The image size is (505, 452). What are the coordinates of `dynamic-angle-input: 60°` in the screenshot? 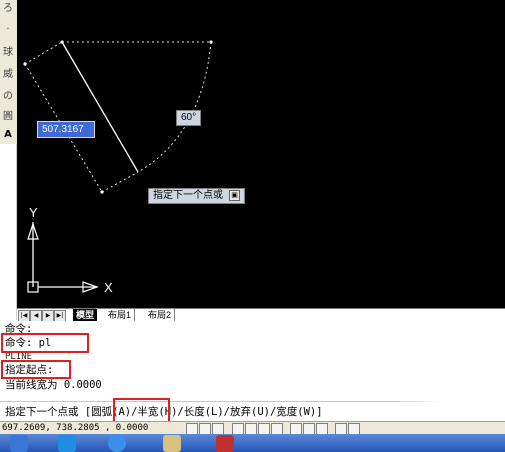 It's located at (189, 118).